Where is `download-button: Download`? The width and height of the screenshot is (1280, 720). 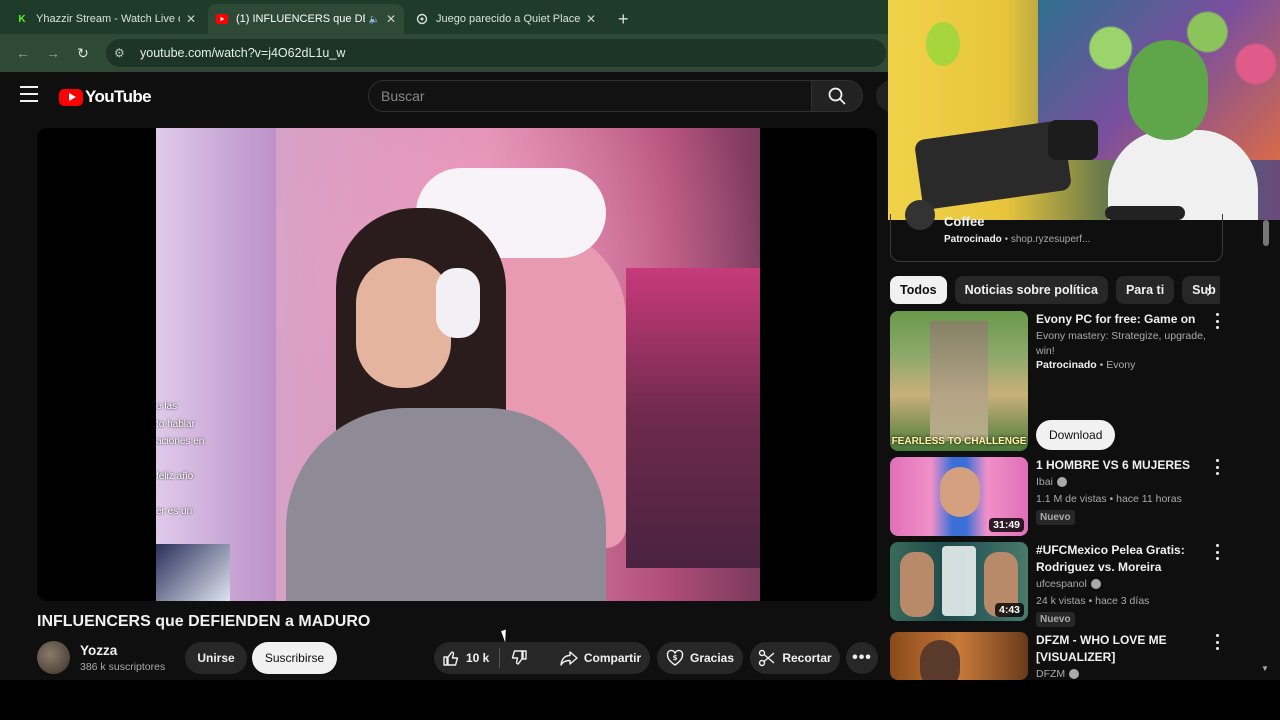 download-button: Download is located at coordinates (1076, 435).